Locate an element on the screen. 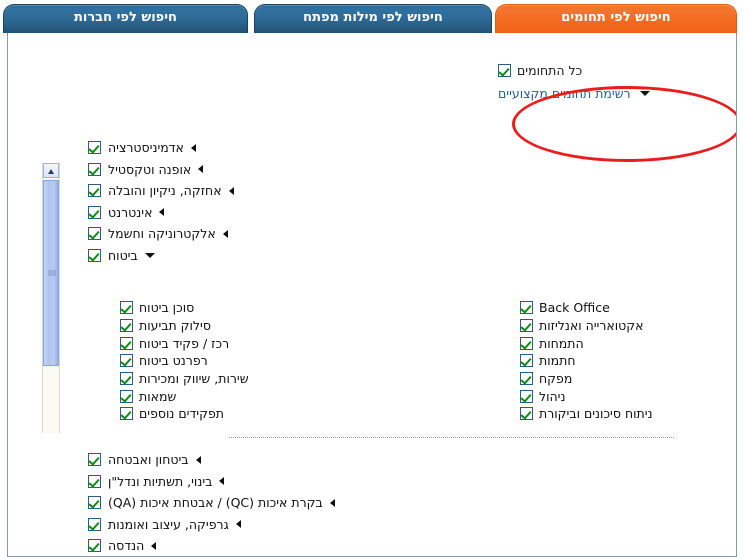  all-fields-row: כל התחומים is located at coordinates (608, 70).